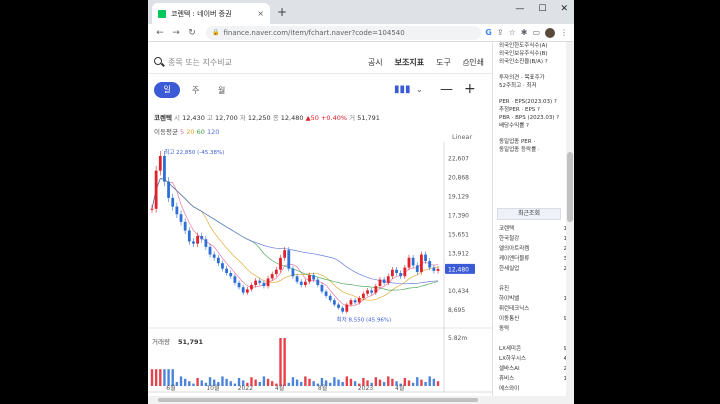 This screenshot has width=720, height=404. Describe the element at coordinates (570, 187) in the screenshot. I see `sidebar-scroll-thumb` at that location.